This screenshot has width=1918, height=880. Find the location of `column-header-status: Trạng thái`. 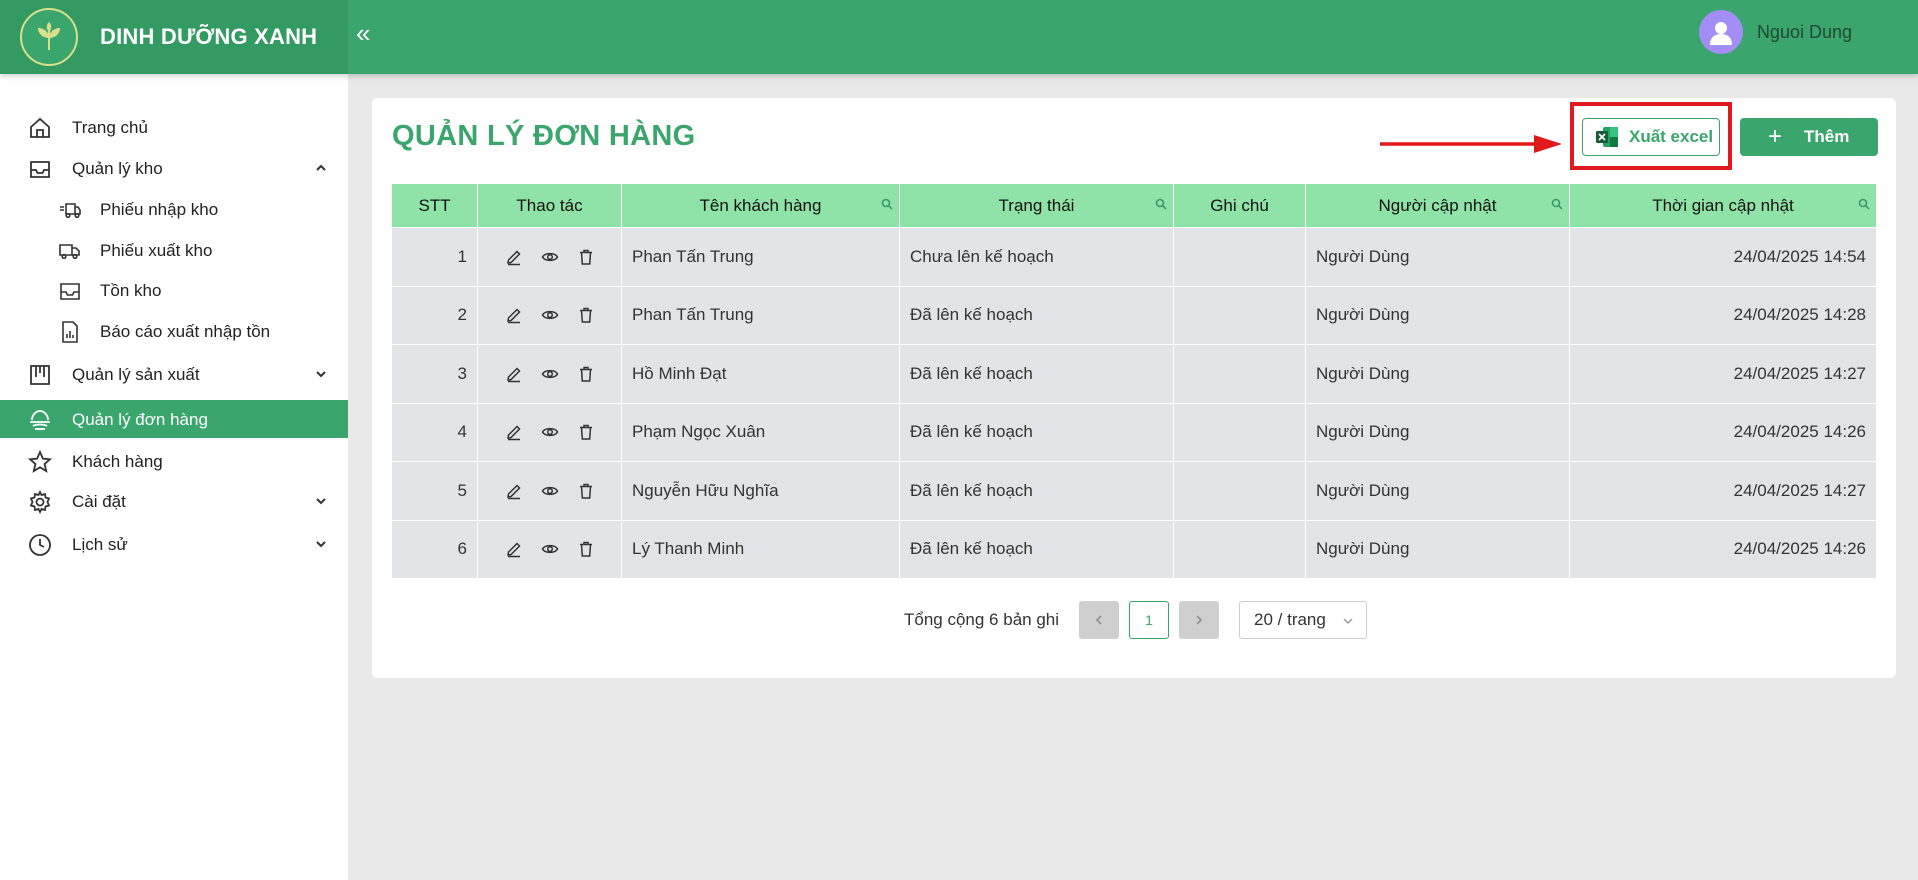

column-header-status: Trạng thái is located at coordinates (1037, 205).